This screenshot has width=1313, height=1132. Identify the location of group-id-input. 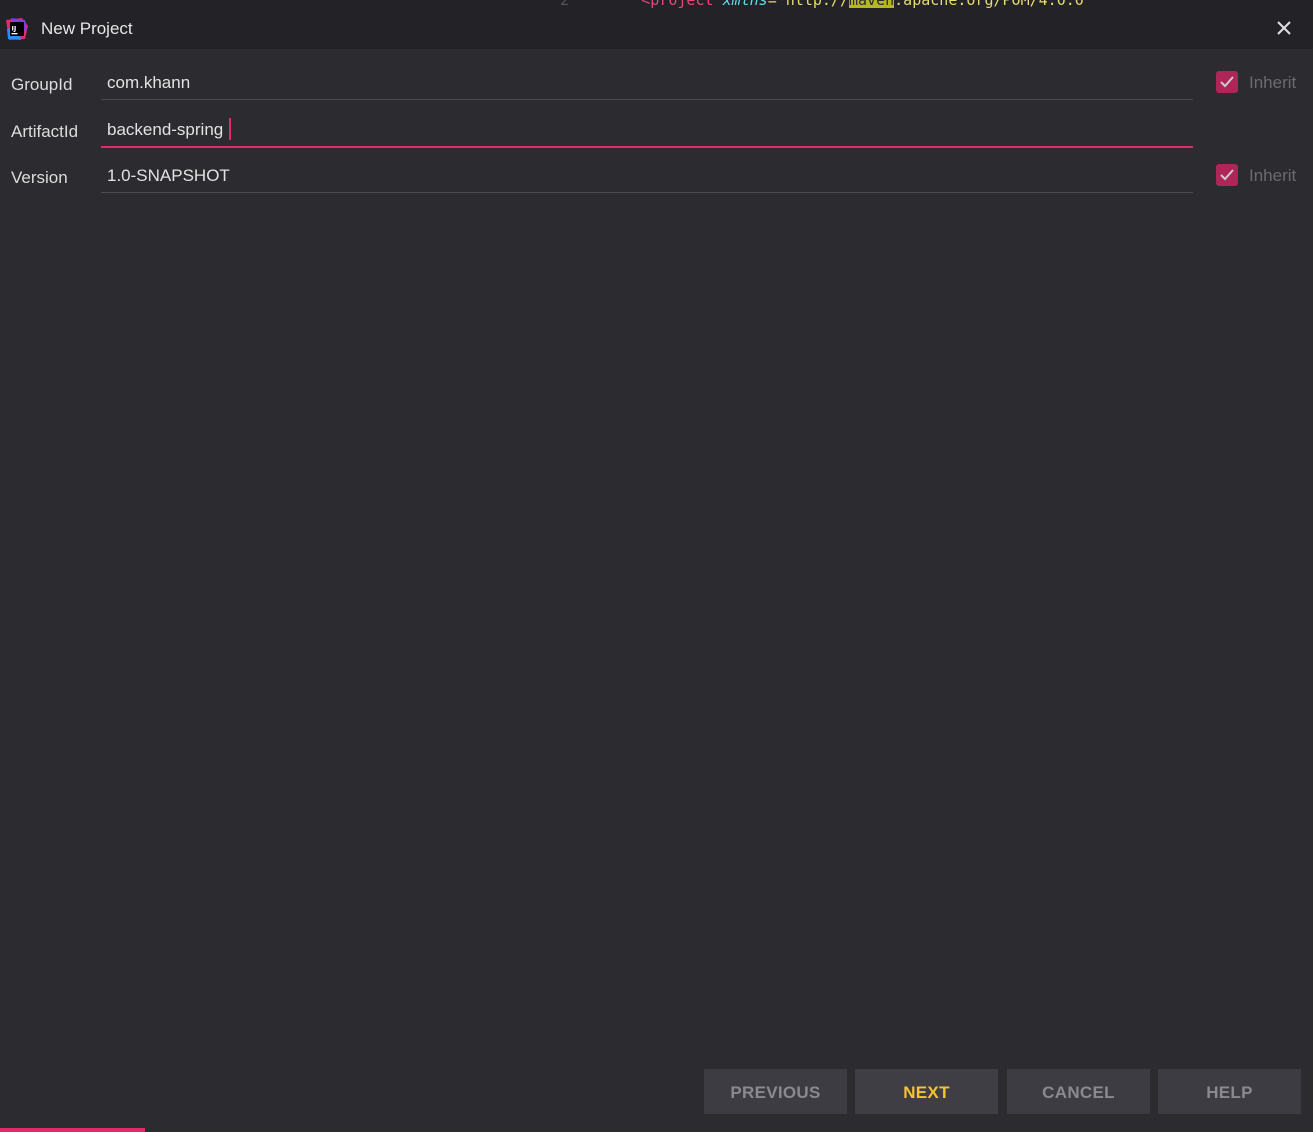
(647, 83).